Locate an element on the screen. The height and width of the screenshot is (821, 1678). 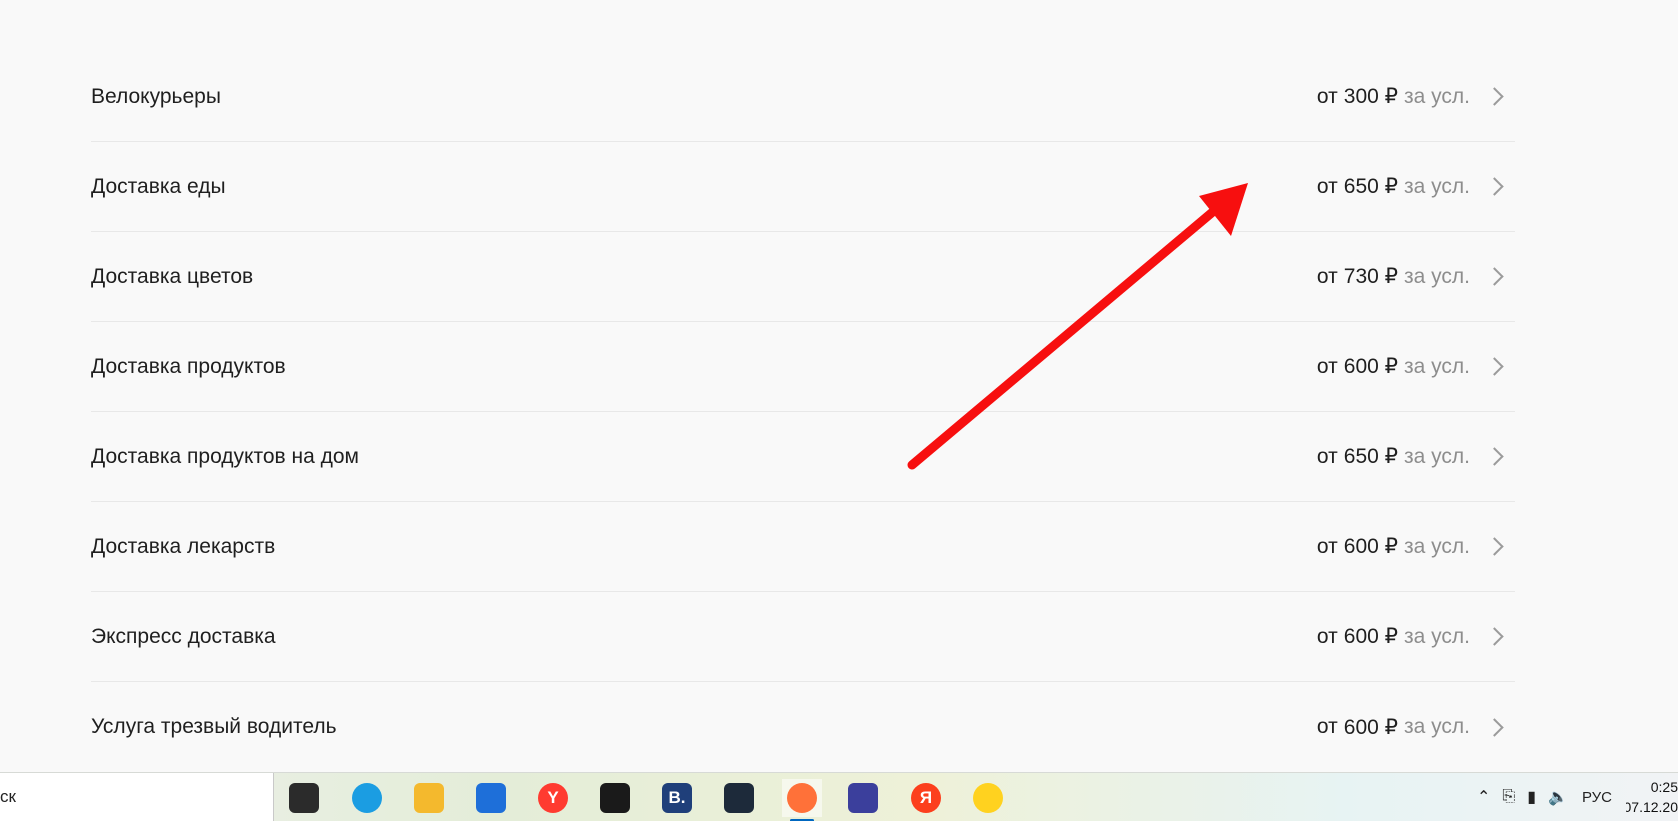
taskbar-app-edge is located at coordinates (367, 798).